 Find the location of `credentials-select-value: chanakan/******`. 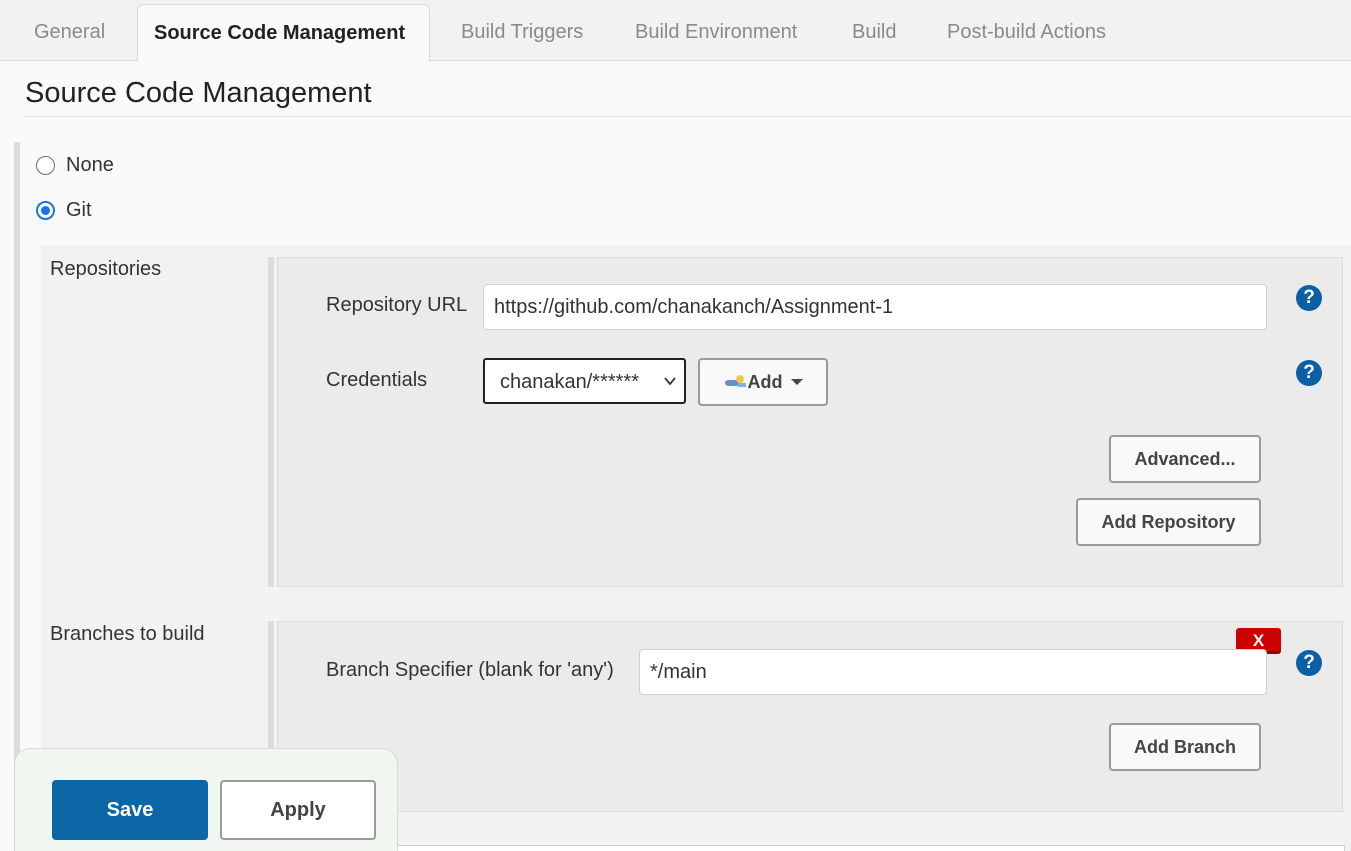

credentials-select-value: chanakan/****** is located at coordinates (569, 382).